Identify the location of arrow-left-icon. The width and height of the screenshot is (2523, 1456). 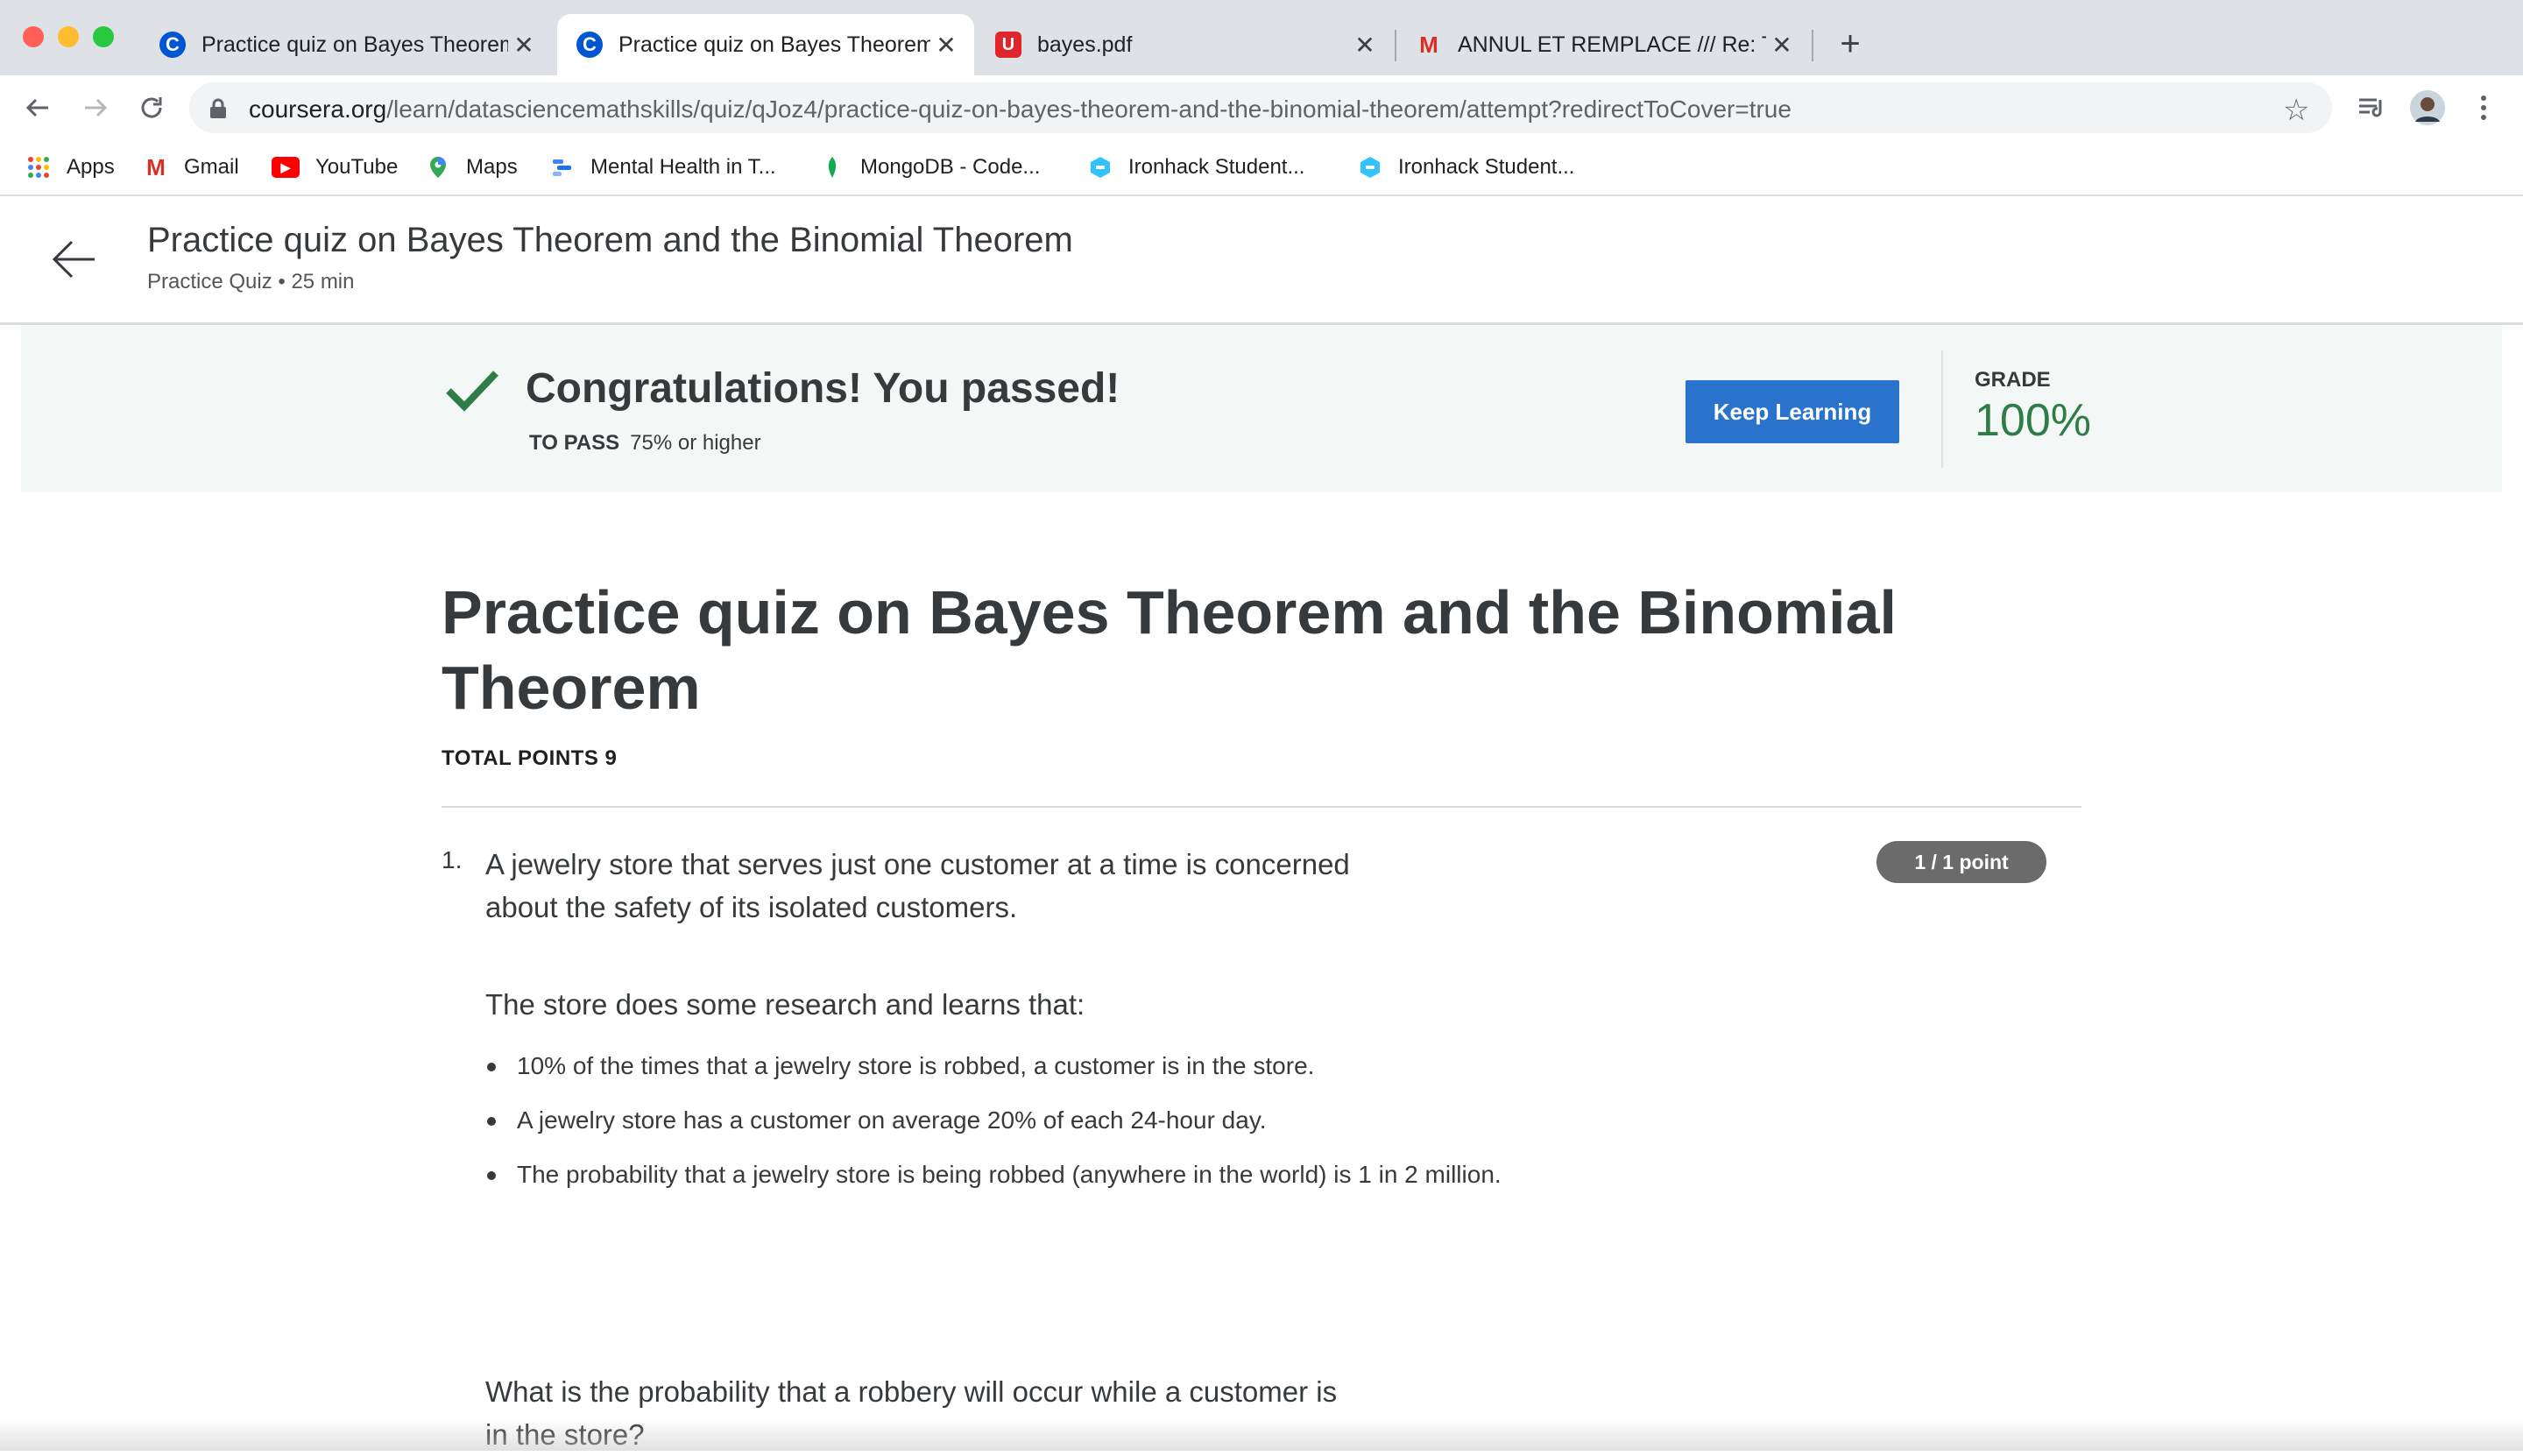
(36, 107).